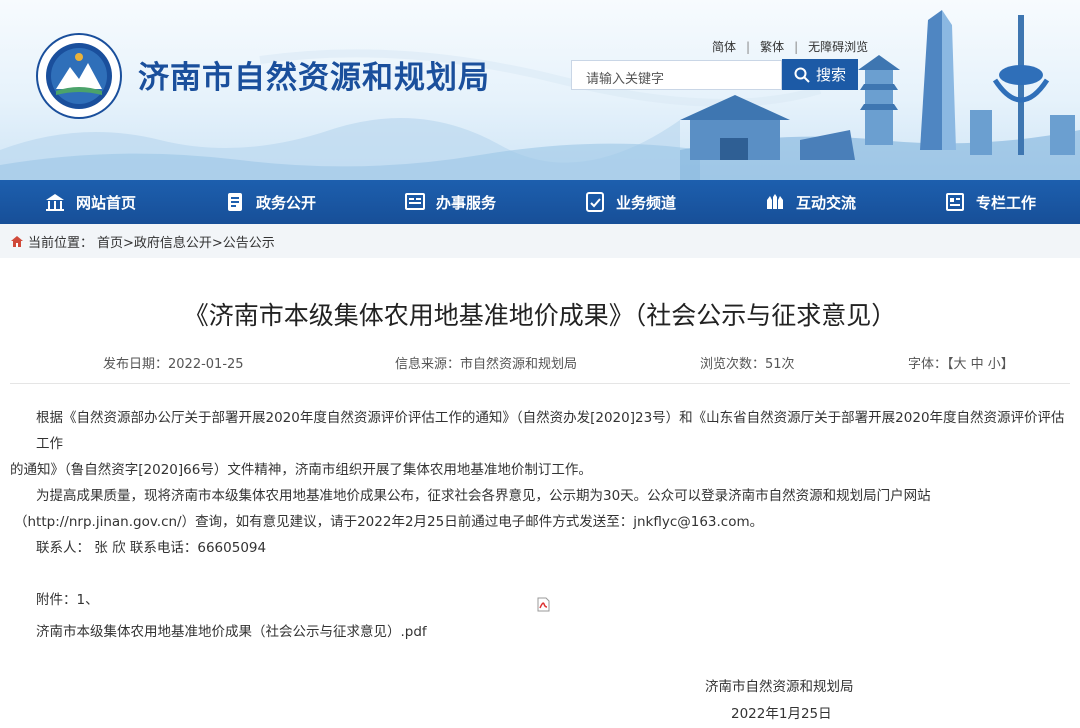 This screenshot has width=1080, height=728. I want to click on nav-item-label: 网站首页, so click(105, 202).